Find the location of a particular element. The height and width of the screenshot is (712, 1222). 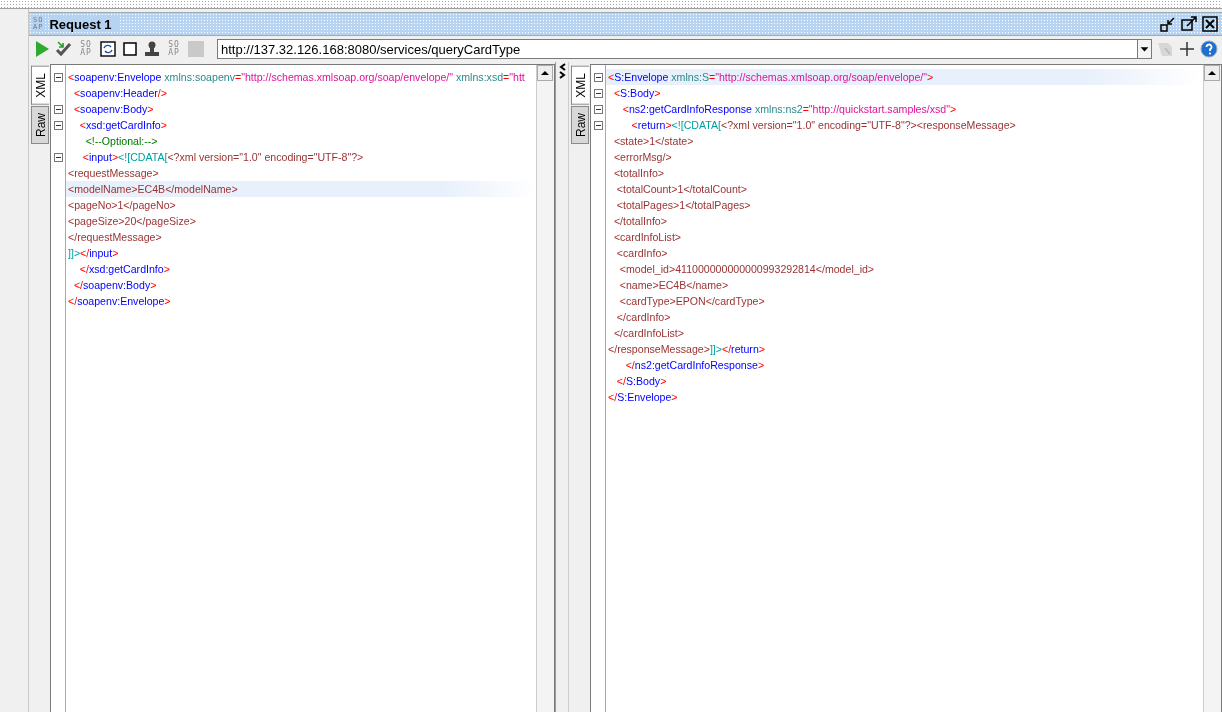

code-line: <totalInfo> is located at coordinates (638, 173).